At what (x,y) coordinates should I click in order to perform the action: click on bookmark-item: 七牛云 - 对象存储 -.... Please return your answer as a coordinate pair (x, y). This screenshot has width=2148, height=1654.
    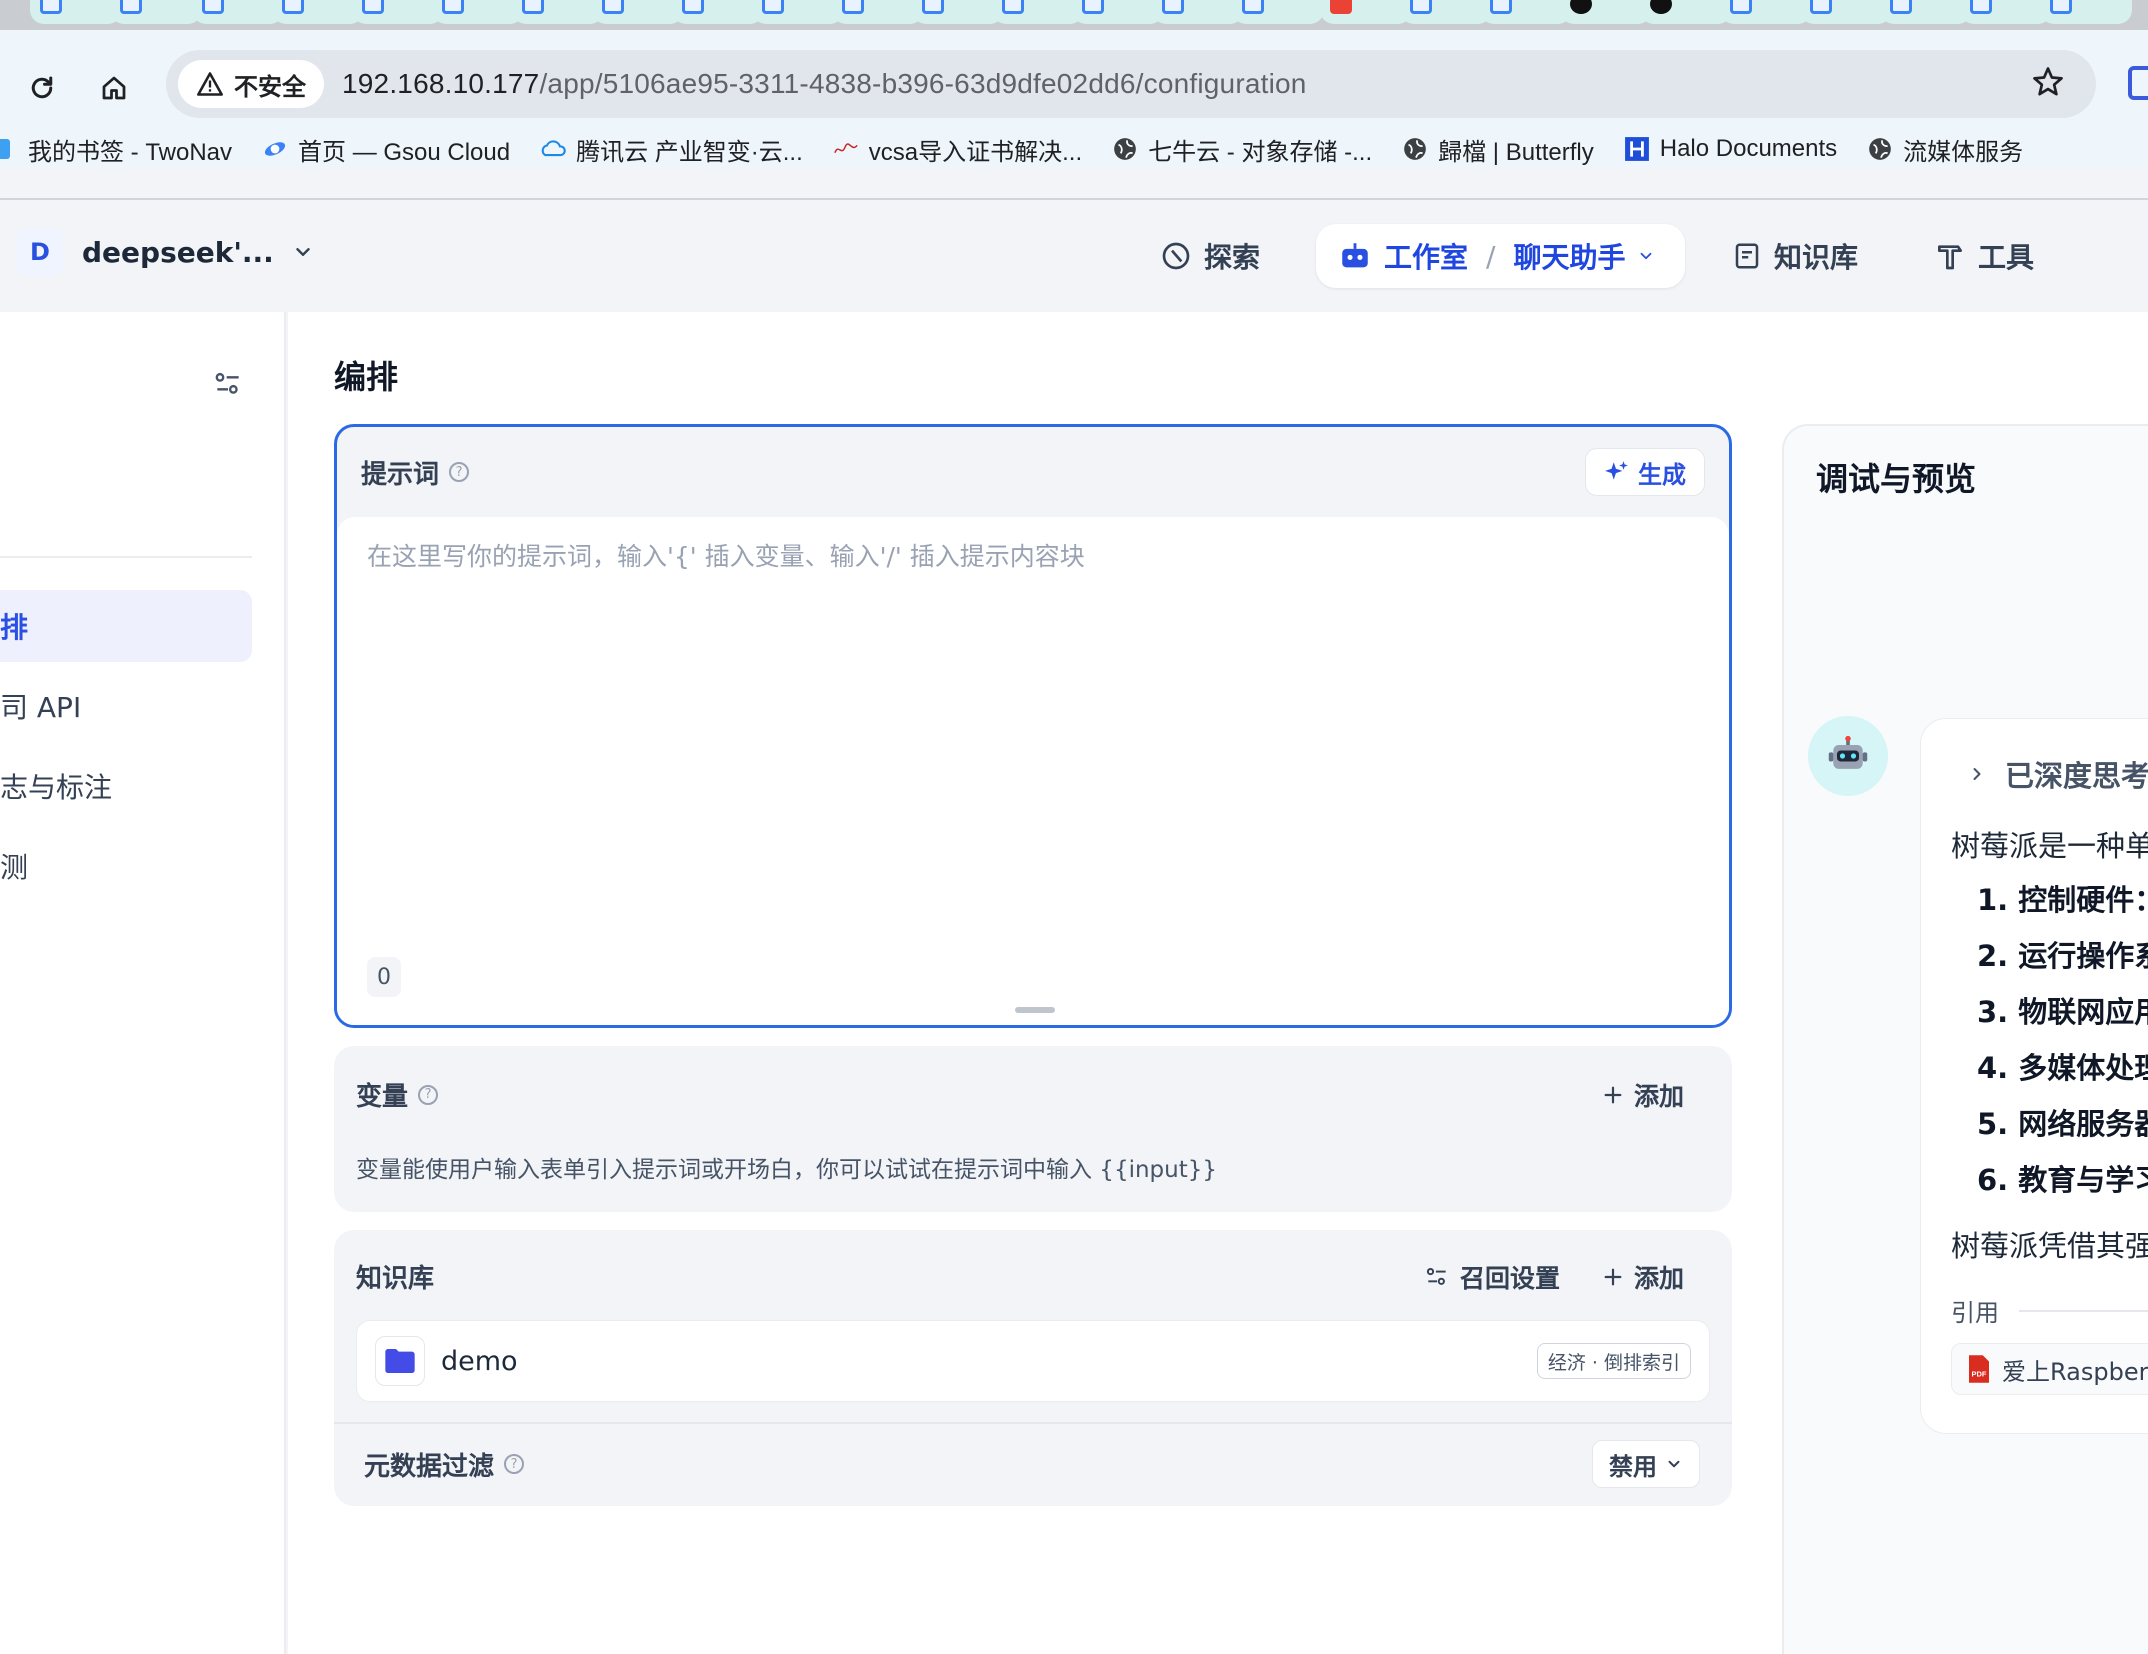
    Looking at the image, I should click on (1242, 149).